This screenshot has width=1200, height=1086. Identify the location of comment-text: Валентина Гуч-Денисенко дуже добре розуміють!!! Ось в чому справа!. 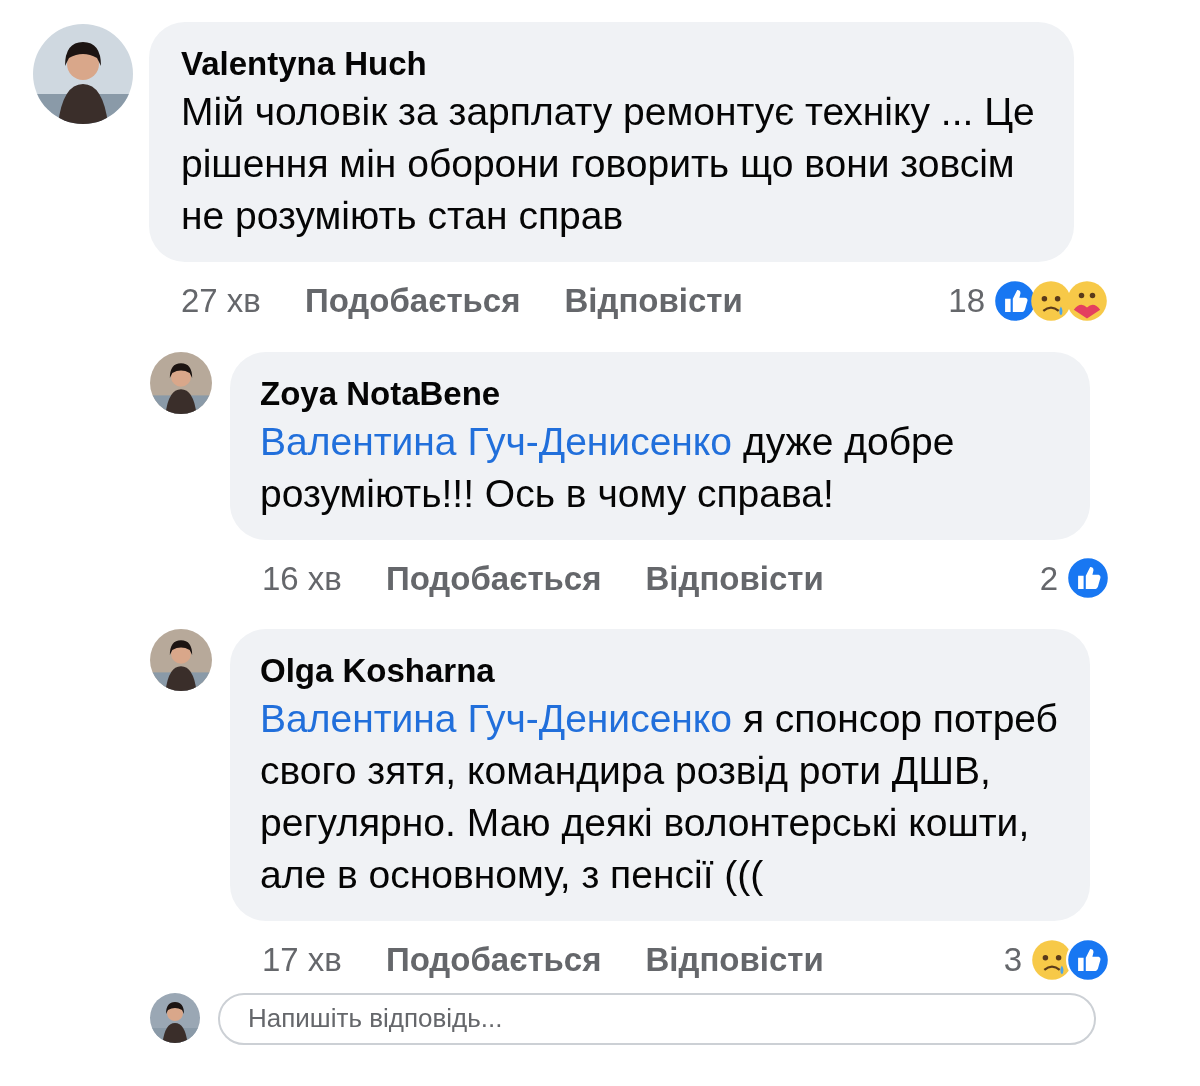
(608, 467).